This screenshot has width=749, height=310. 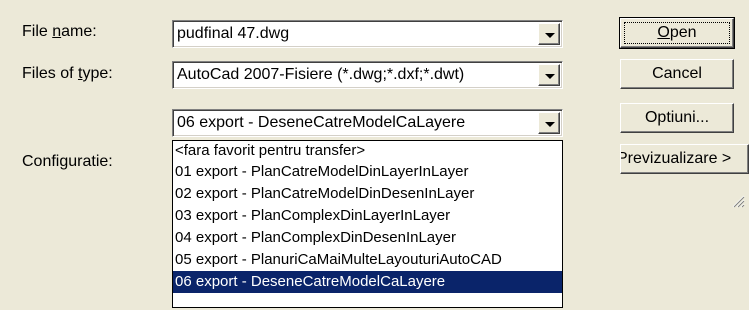 I want to click on configuratie-label: Configuratie:, so click(x=67, y=161).